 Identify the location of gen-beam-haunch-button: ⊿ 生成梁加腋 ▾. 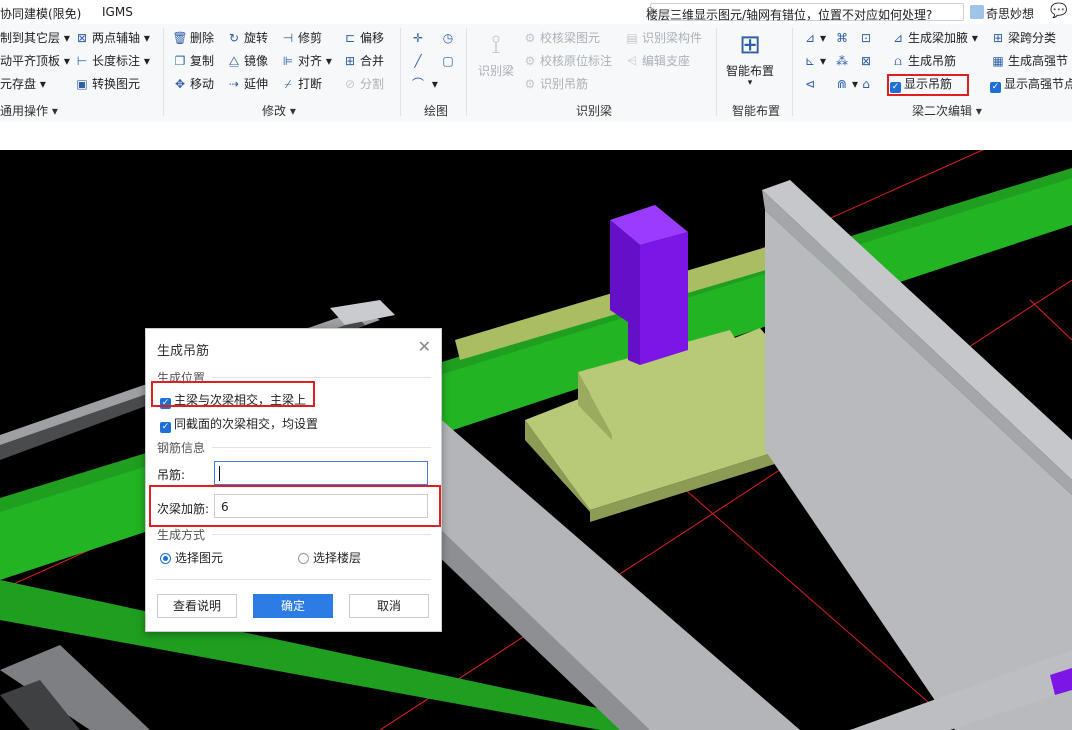
(934, 38).